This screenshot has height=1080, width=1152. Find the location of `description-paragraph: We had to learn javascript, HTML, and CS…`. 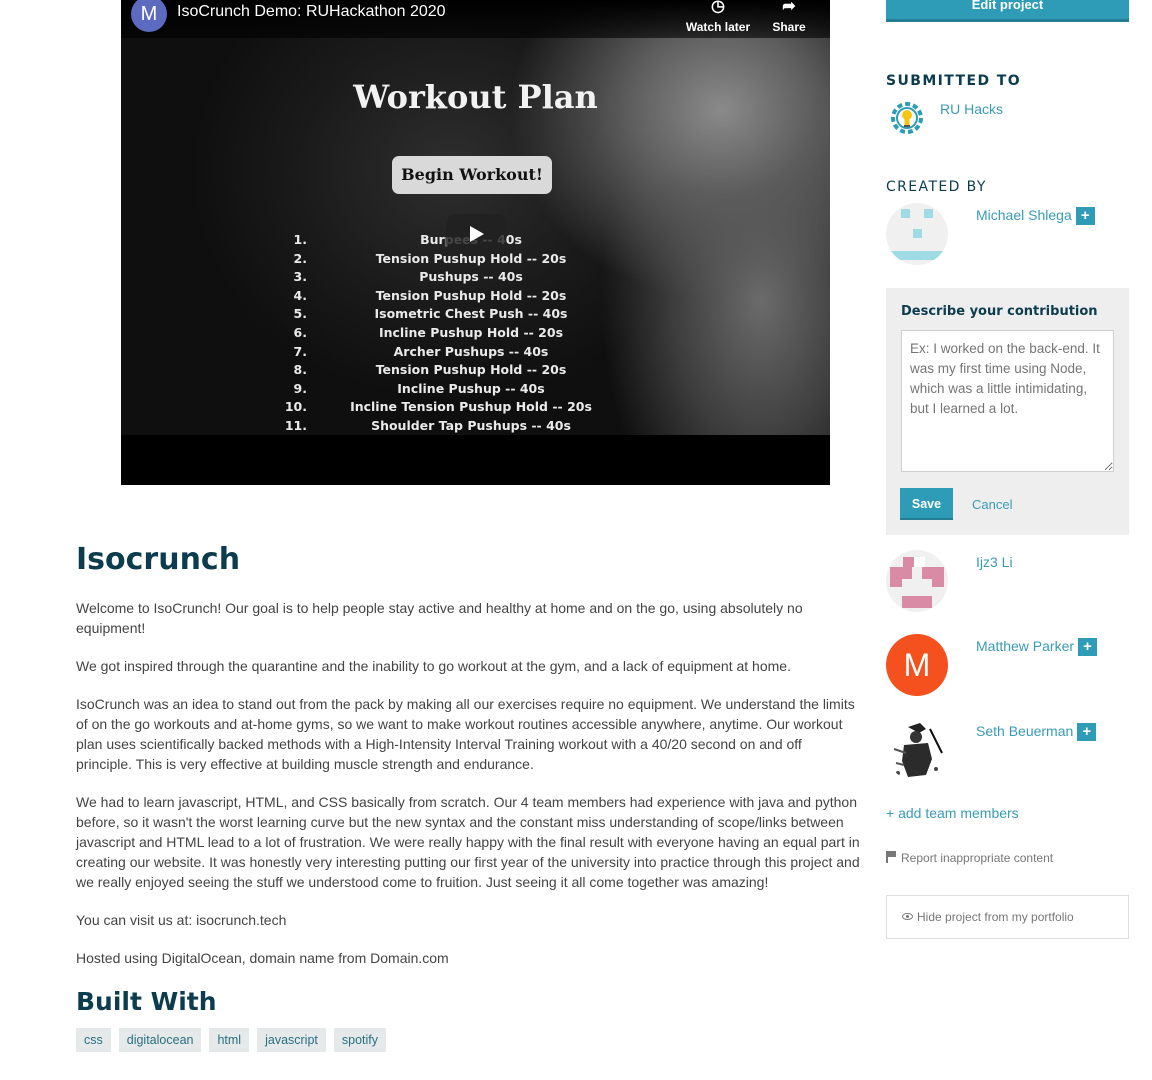

description-paragraph: We had to learn javascript, HTML, and CS… is located at coordinates (468, 842).